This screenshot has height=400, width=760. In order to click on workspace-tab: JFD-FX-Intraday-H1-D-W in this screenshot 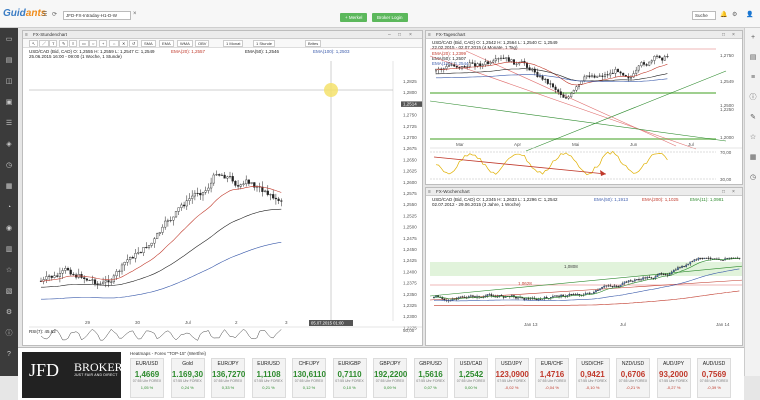, I will do `click(97, 15)`.